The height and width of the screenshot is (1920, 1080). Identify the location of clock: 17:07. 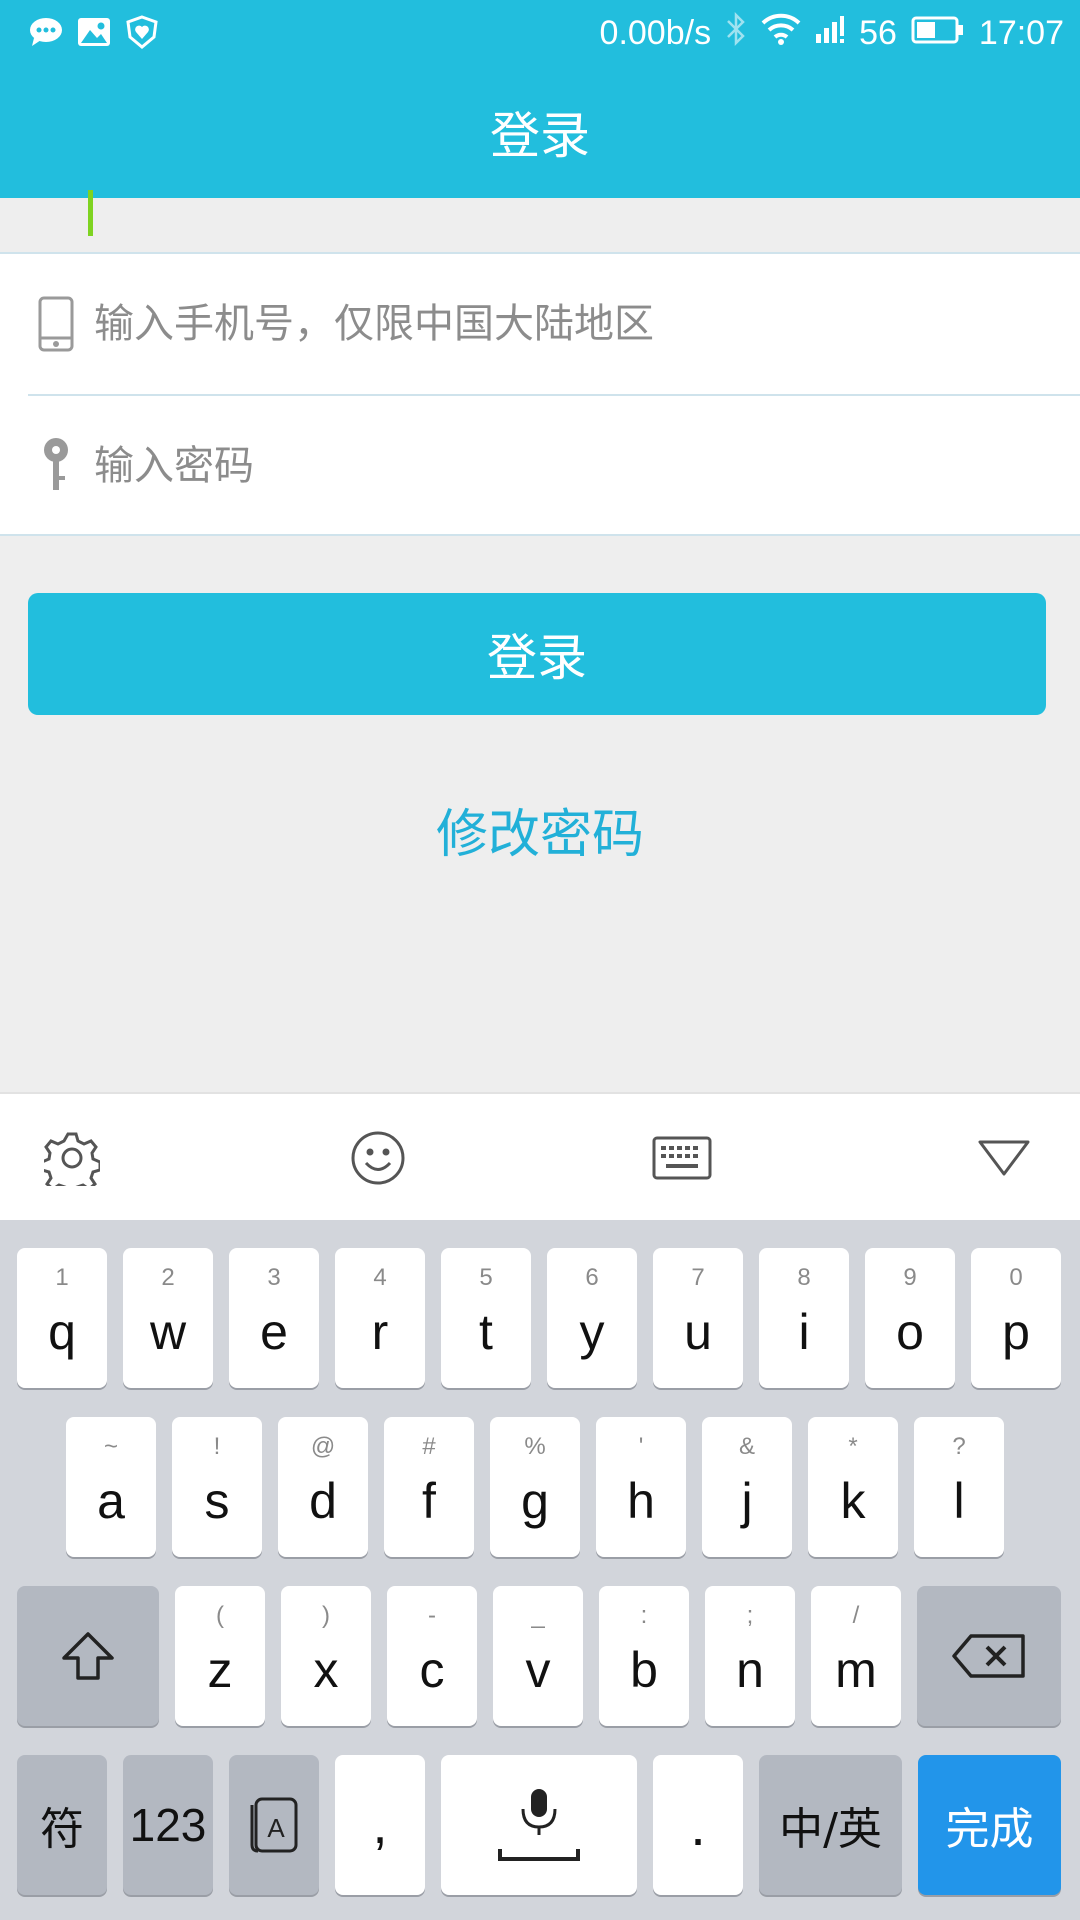
(1021, 32).